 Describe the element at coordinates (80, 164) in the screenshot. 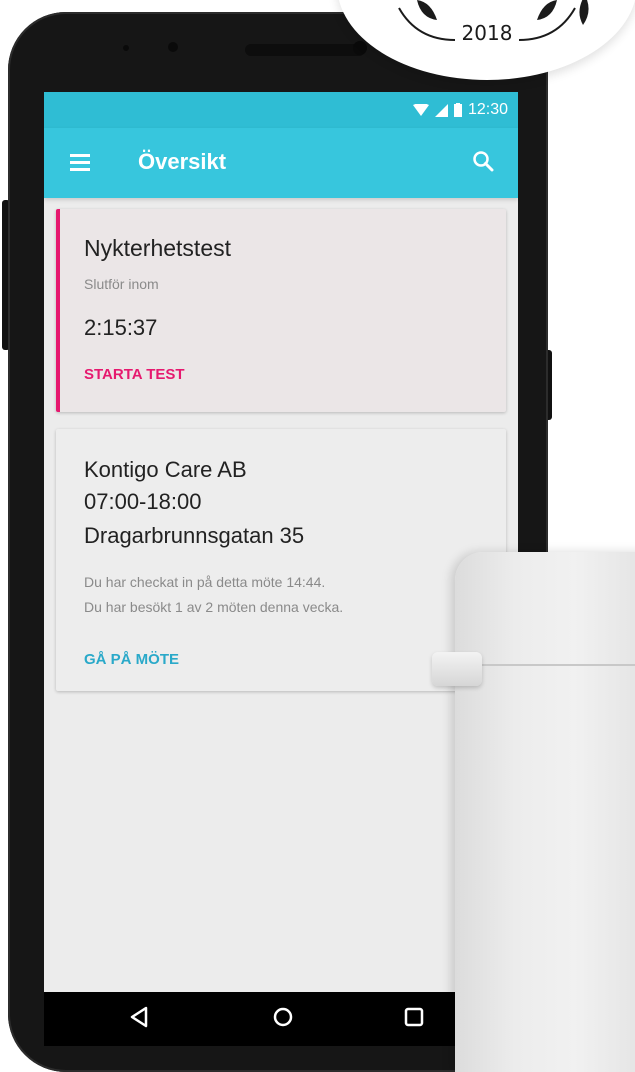

I see `menu-icon` at that location.